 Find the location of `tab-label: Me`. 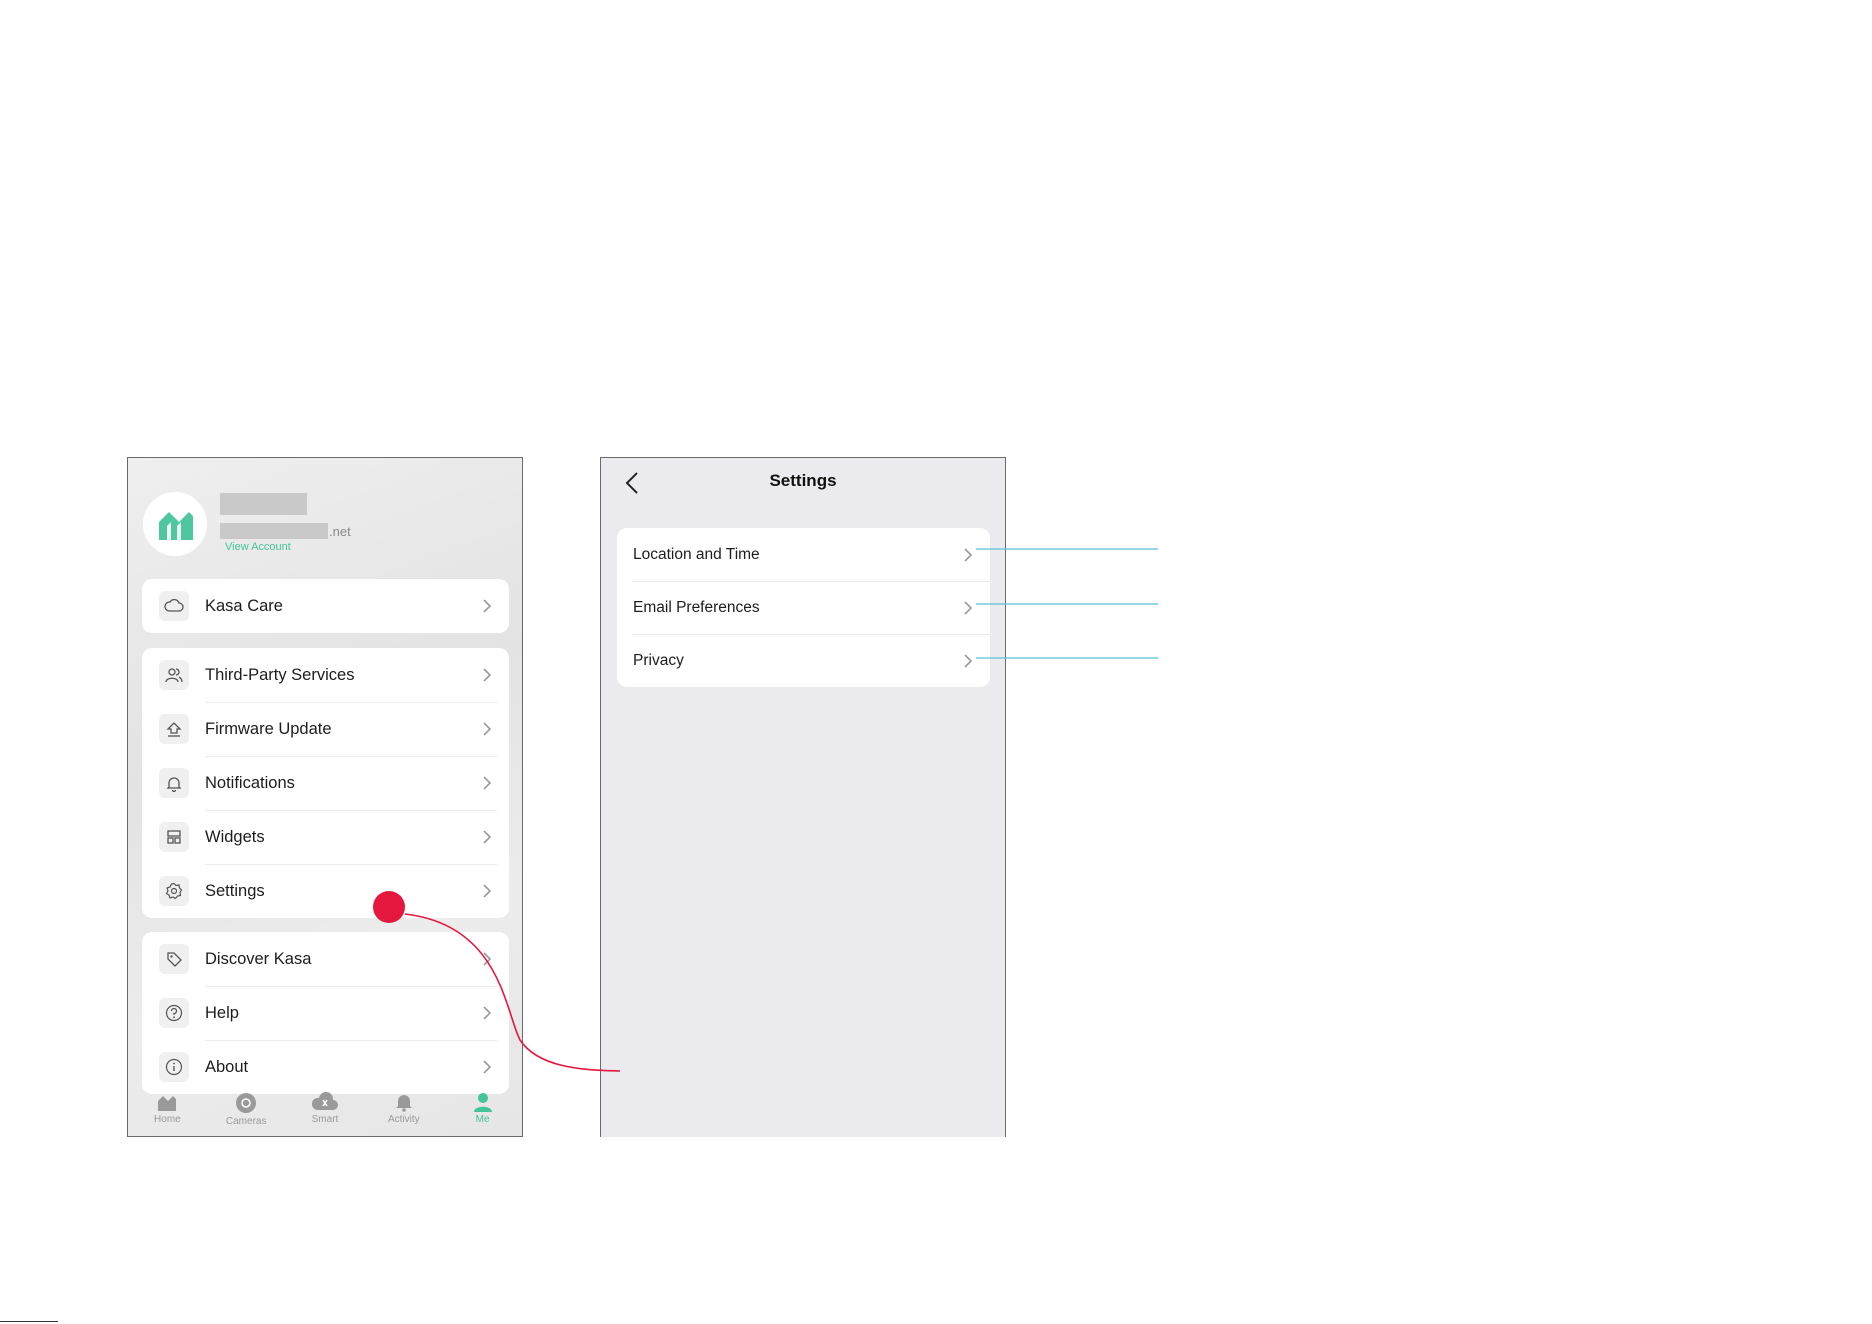

tab-label: Me is located at coordinates (482, 1119).